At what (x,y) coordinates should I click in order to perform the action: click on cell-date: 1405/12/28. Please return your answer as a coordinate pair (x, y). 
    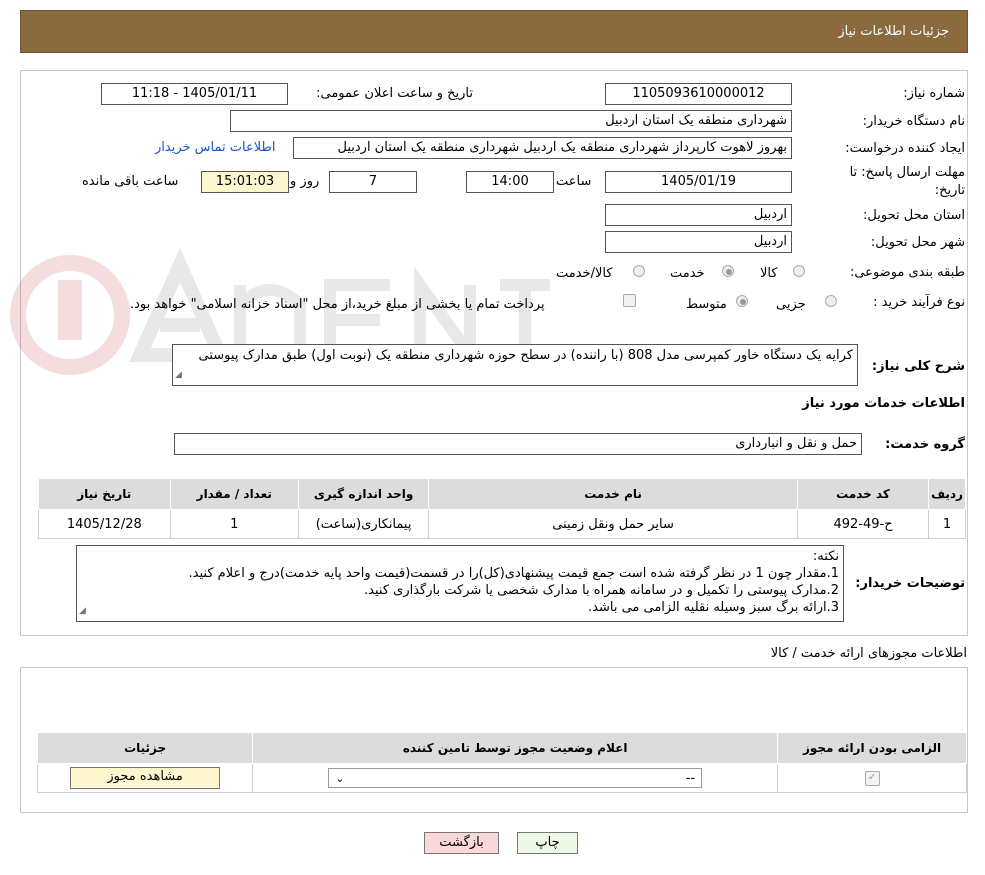
    Looking at the image, I should click on (104, 524).